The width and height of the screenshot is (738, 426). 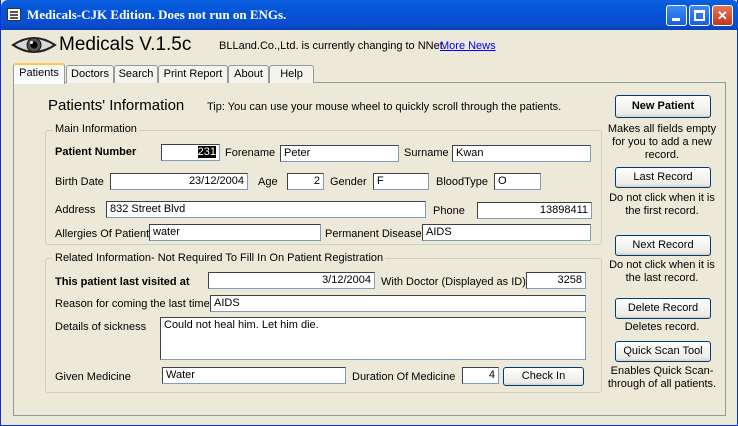 I want to click on last-visited-field: 3/12/2004, so click(x=291, y=280).